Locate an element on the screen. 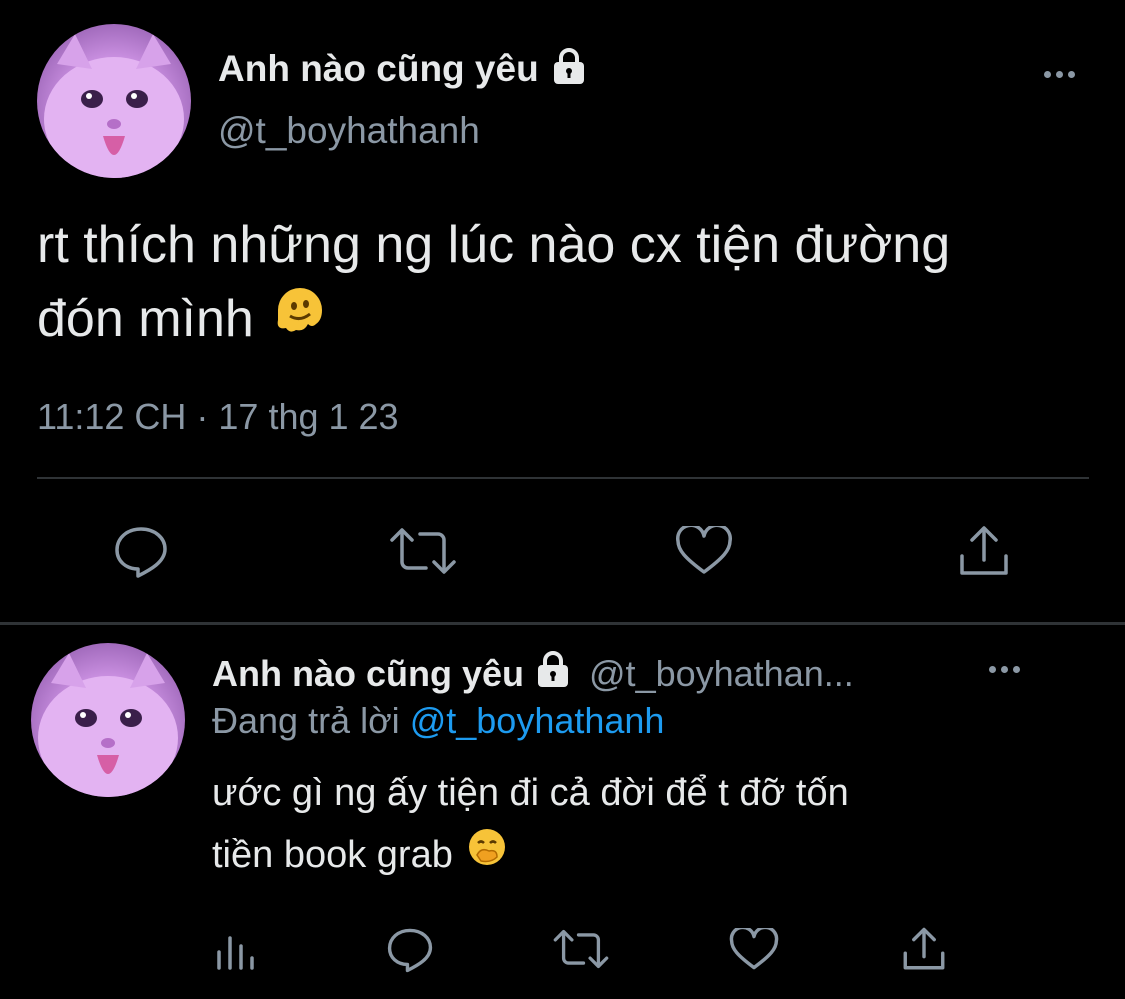  author-name-row: Anh nào cũng yêu is located at coordinates (403, 69).